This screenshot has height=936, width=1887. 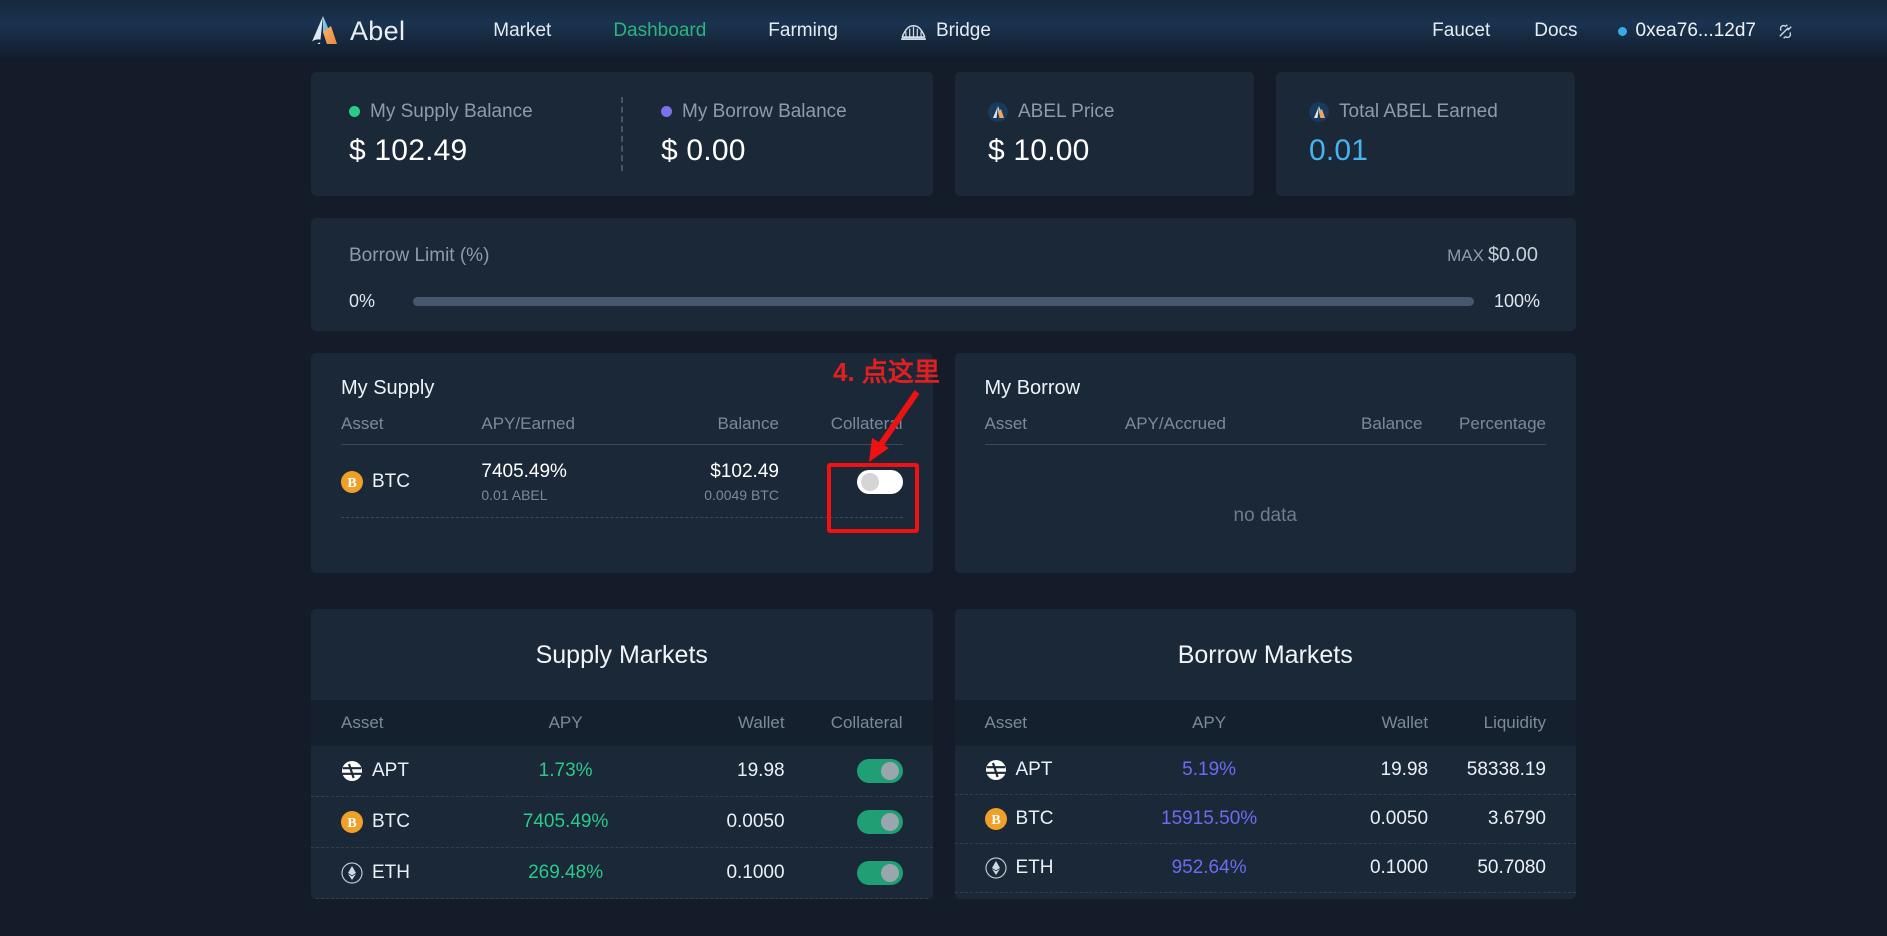 What do you see at coordinates (622, 873) in the screenshot?
I see `table-row: ETH 269.48% 0.1000` at bounding box center [622, 873].